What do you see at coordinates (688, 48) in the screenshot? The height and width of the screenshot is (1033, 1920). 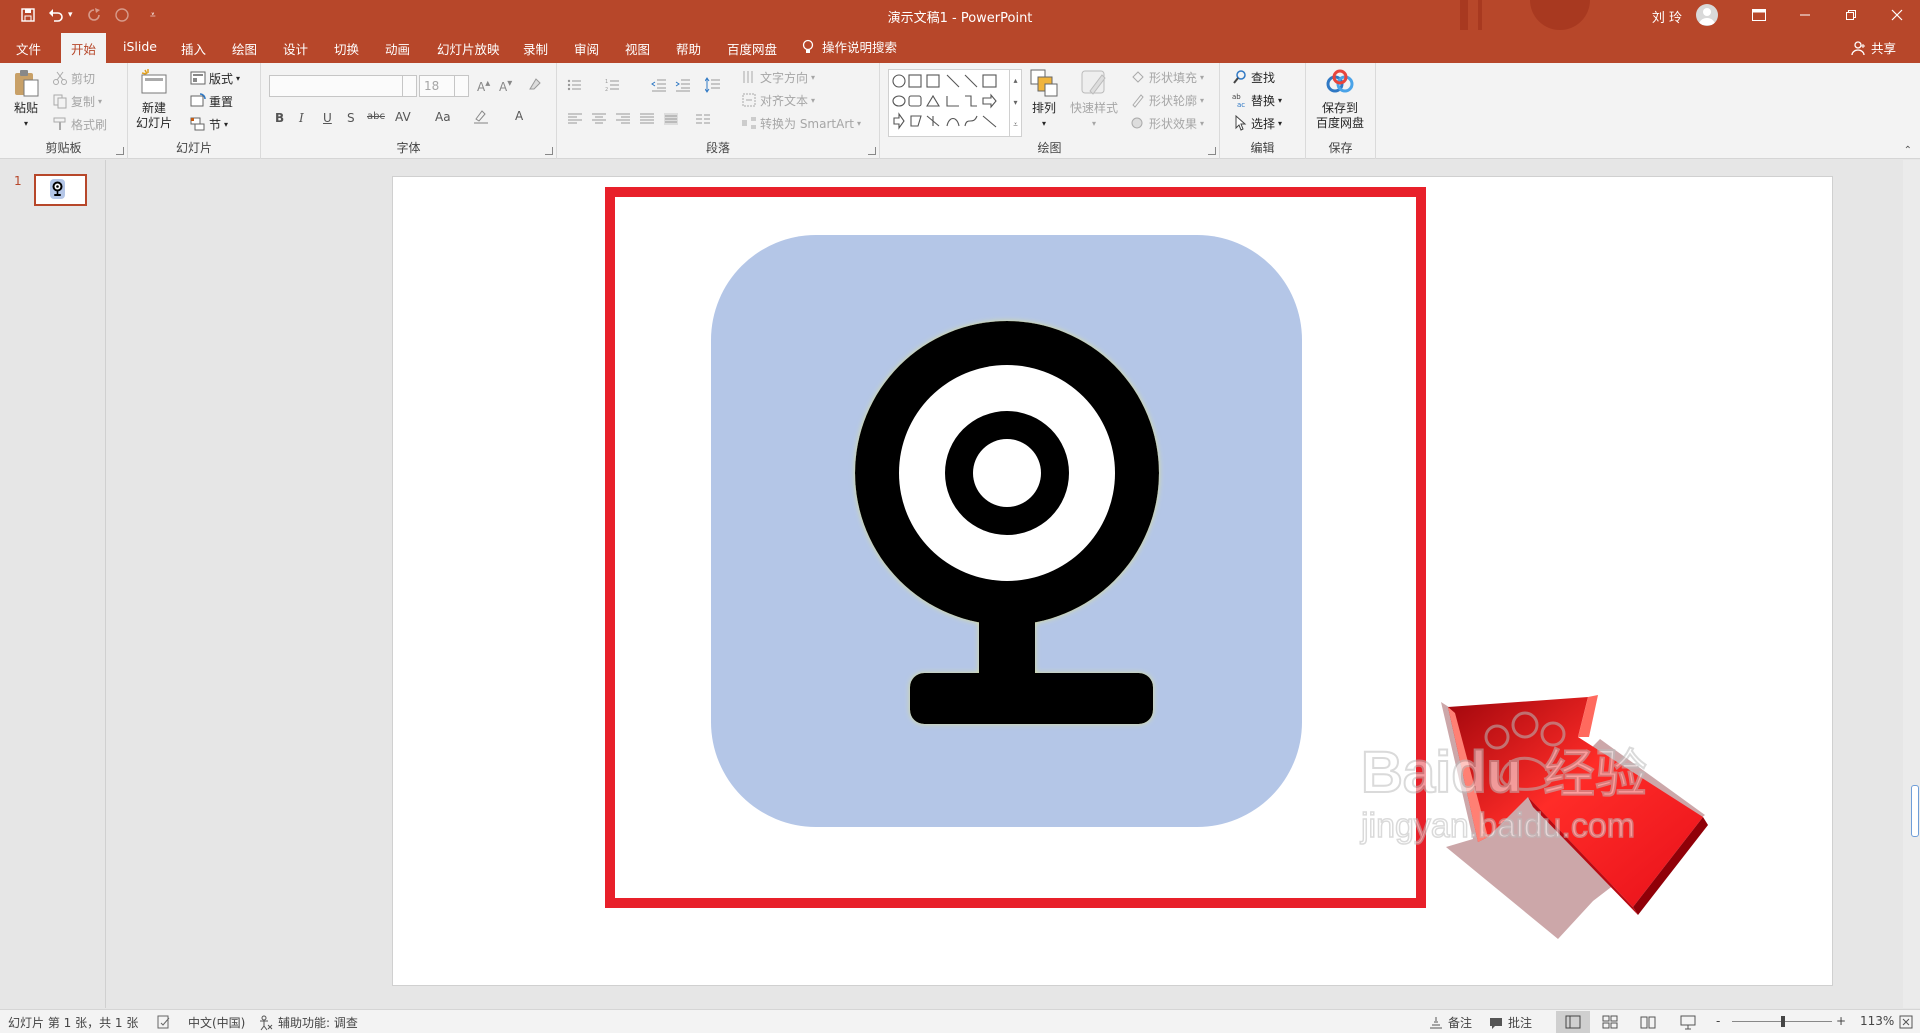 I see `tab-help: 帮助` at bounding box center [688, 48].